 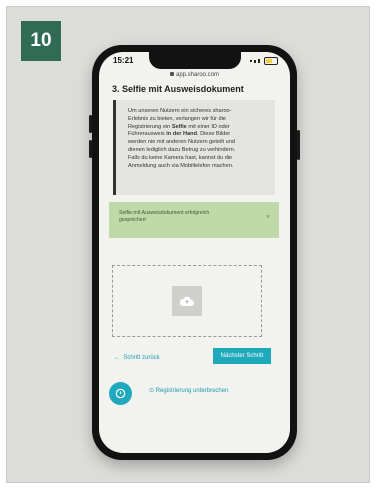 What do you see at coordinates (182, 134) in the screenshot?
I see `info-bold-text: in der Hand` at bounding box center [182, 134].